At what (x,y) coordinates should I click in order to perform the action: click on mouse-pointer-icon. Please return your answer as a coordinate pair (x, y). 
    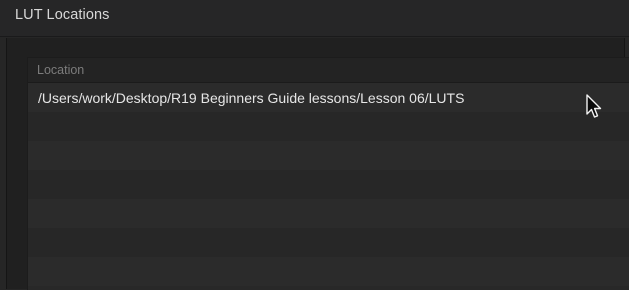
    Looking at the image, I should click on (594, 106).